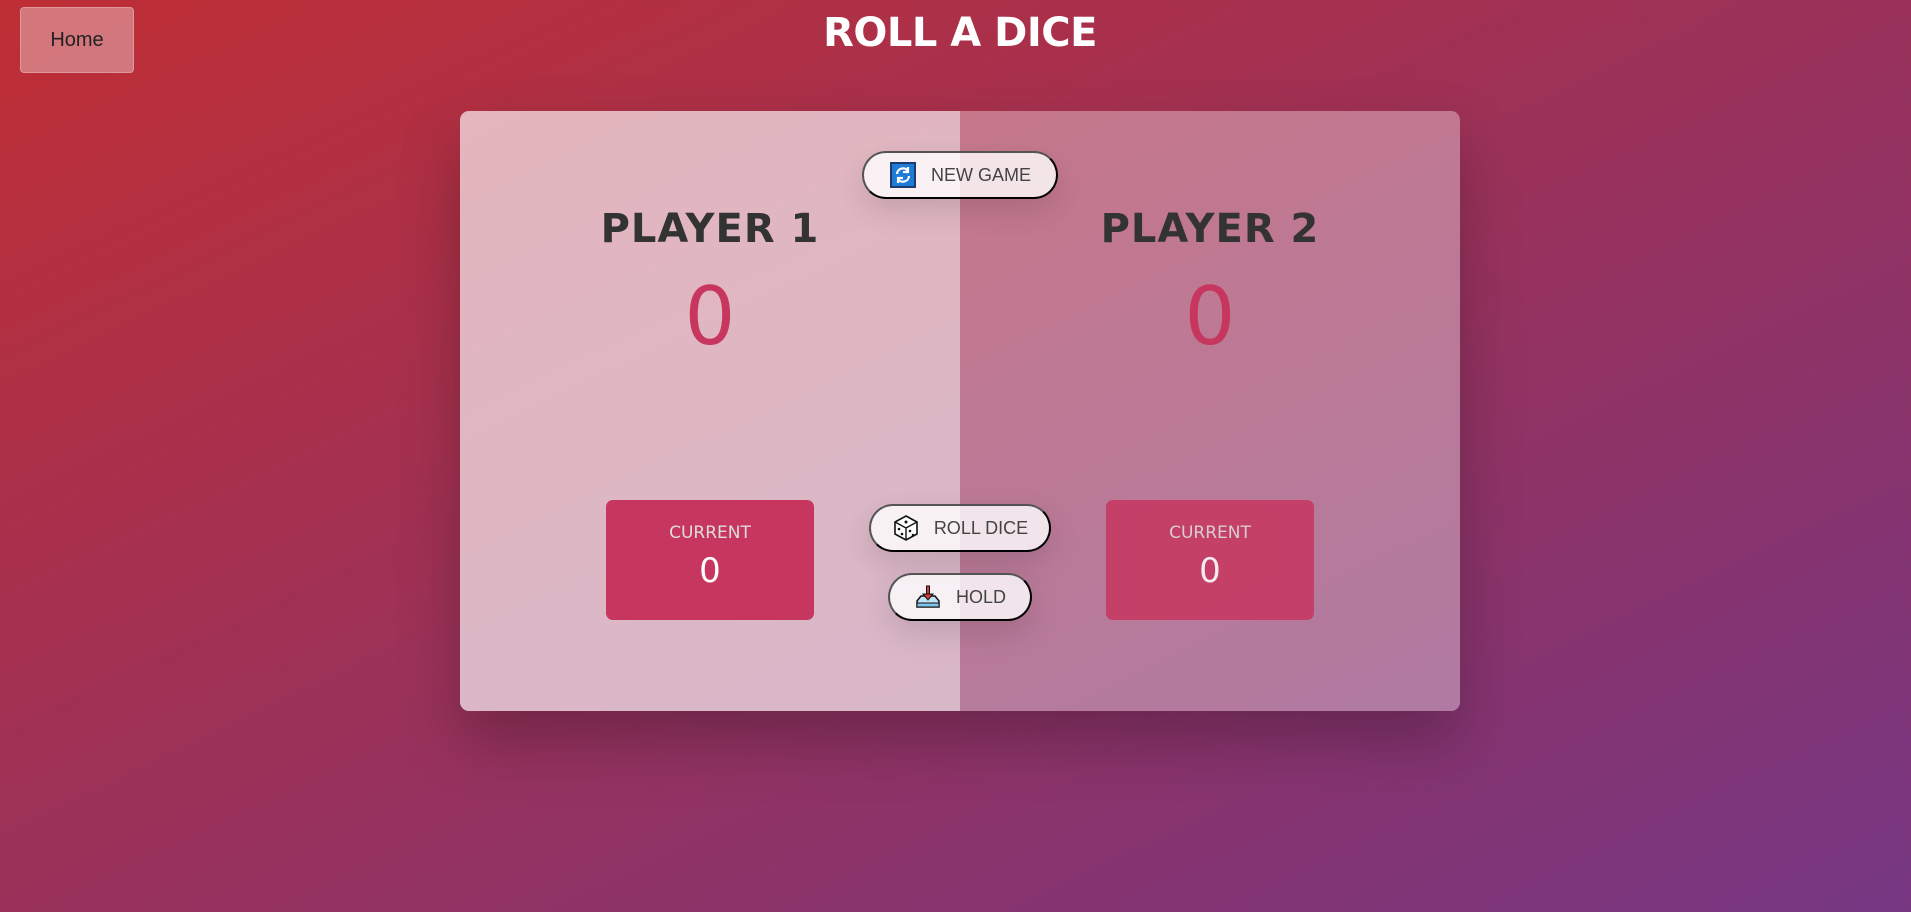  Describe the element at coordinates (1210, 316) in the screenshot. I see `player-2-score: 0` at that location.